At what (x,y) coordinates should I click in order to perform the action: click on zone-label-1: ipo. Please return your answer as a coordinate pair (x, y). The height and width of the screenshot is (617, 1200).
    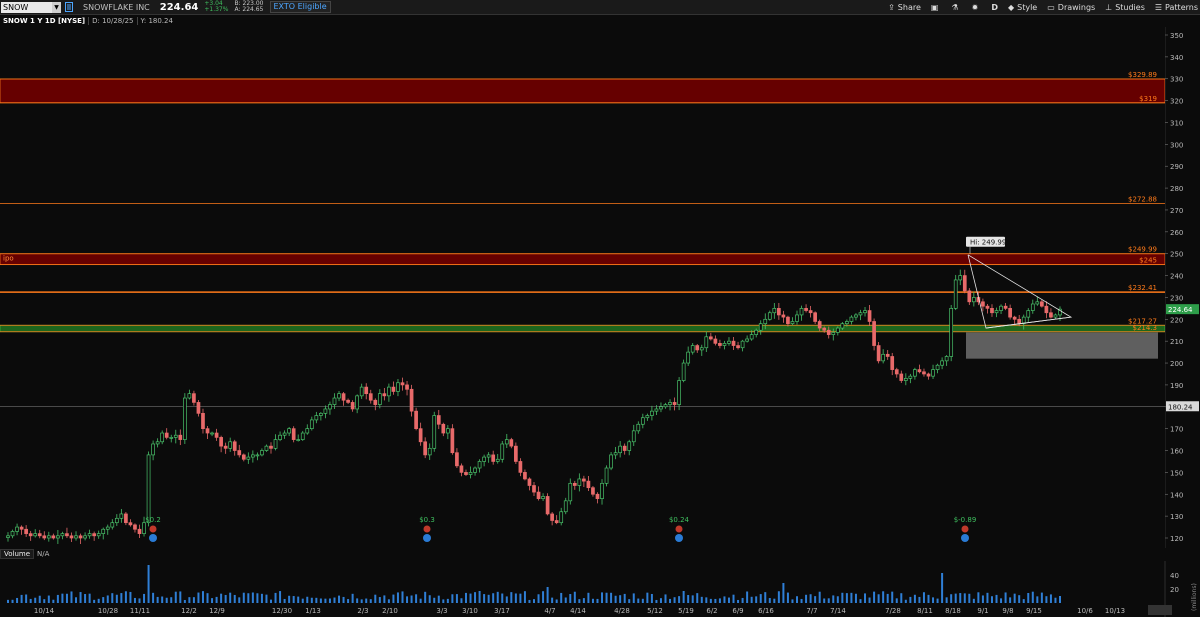
    Looking at the image, I should click on (8, 259).